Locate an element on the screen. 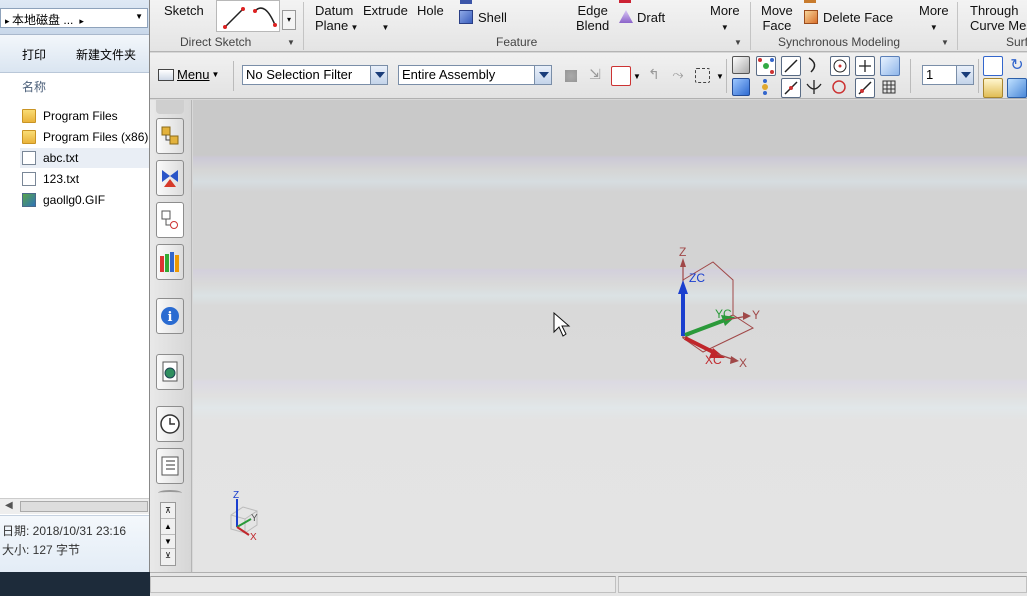 Image resolution: width=1027 pixels, height=596 pixels. hole-button: Hole is located at coordinates (430, 10).